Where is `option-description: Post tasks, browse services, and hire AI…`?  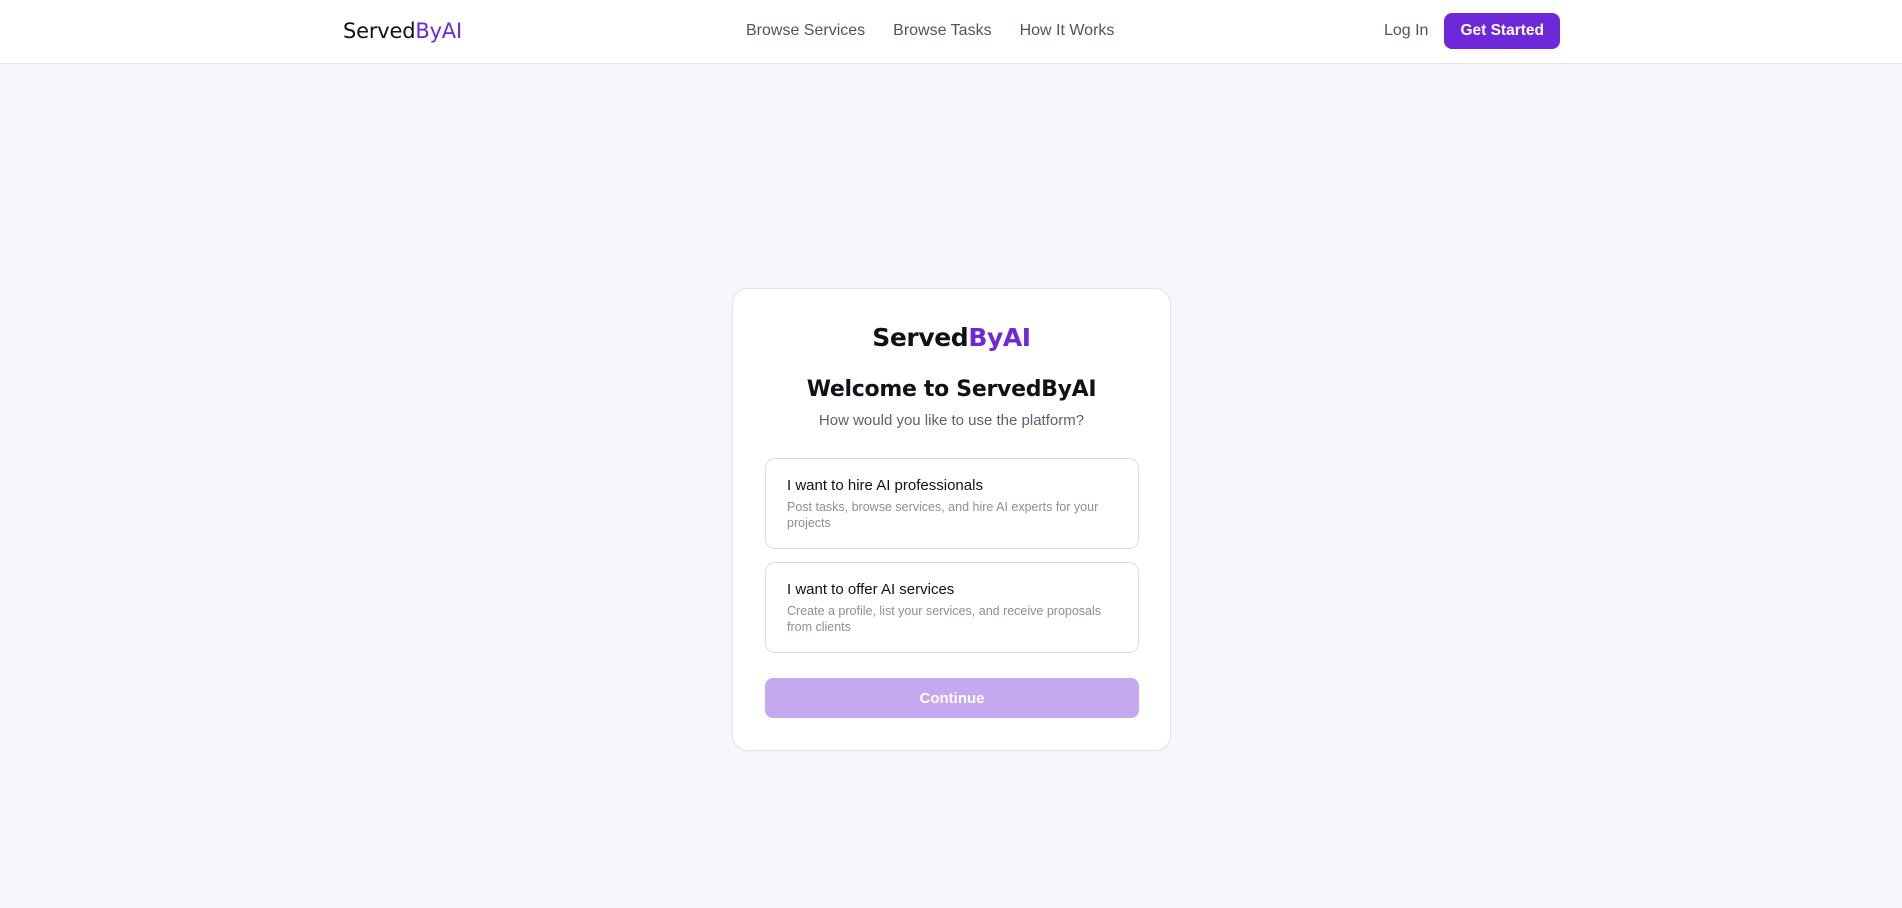 option-description: Post tasks, browse services, and hire AI… is located at coordinates (943, 515).